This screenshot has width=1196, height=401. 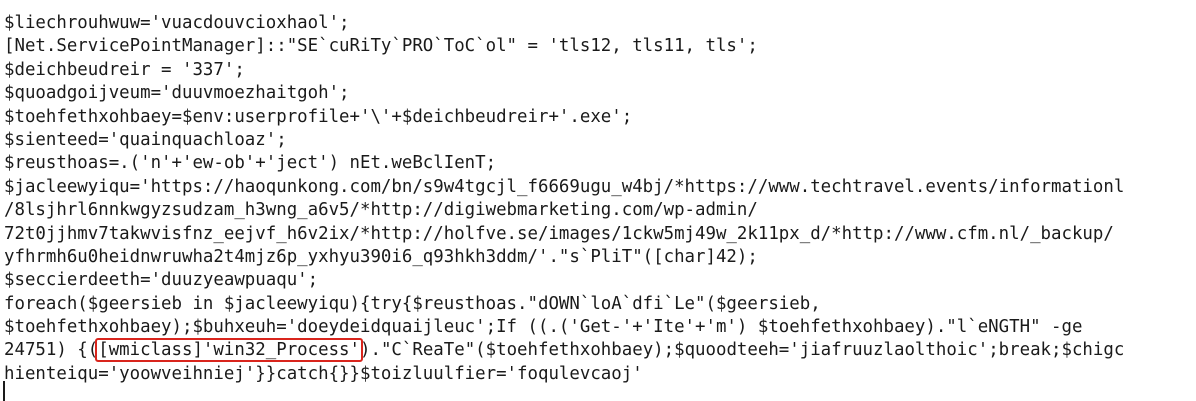 I want to click on code-line: $quoadgoijveum='duuvmoezhaitgoh';, so click(x=177, y=93).